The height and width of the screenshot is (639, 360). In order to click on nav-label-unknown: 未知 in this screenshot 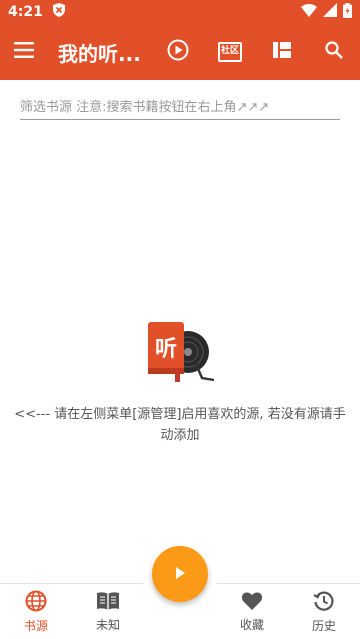, I will do `click(107, 624)`.